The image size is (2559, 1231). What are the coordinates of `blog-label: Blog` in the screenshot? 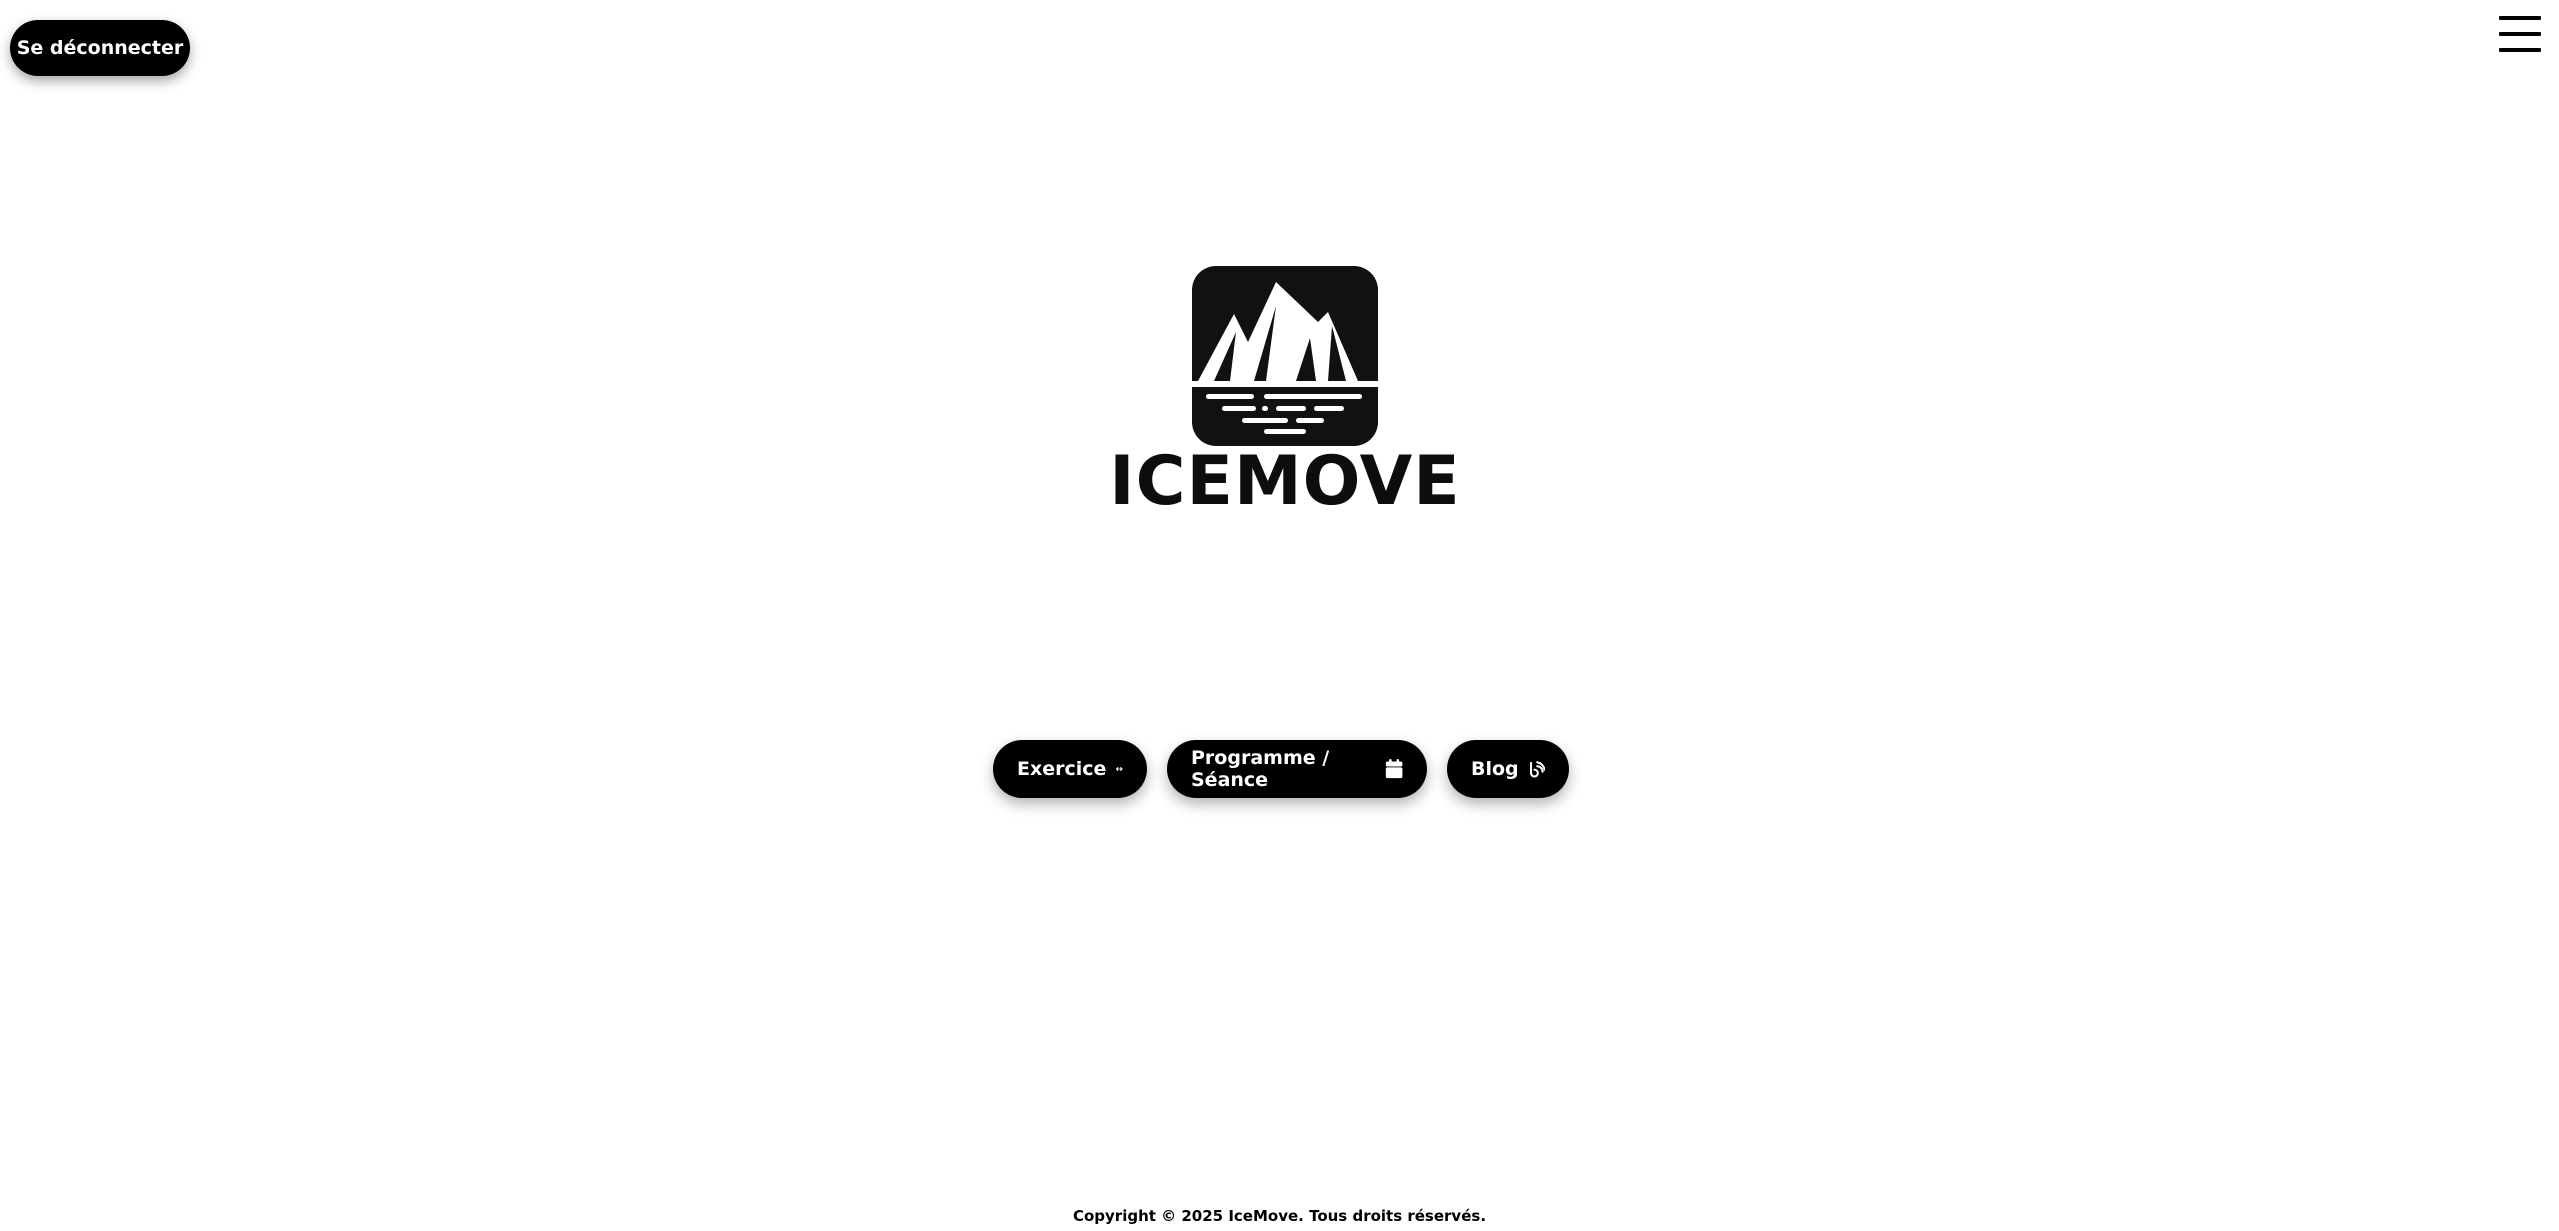 It's located at (1495, 769).